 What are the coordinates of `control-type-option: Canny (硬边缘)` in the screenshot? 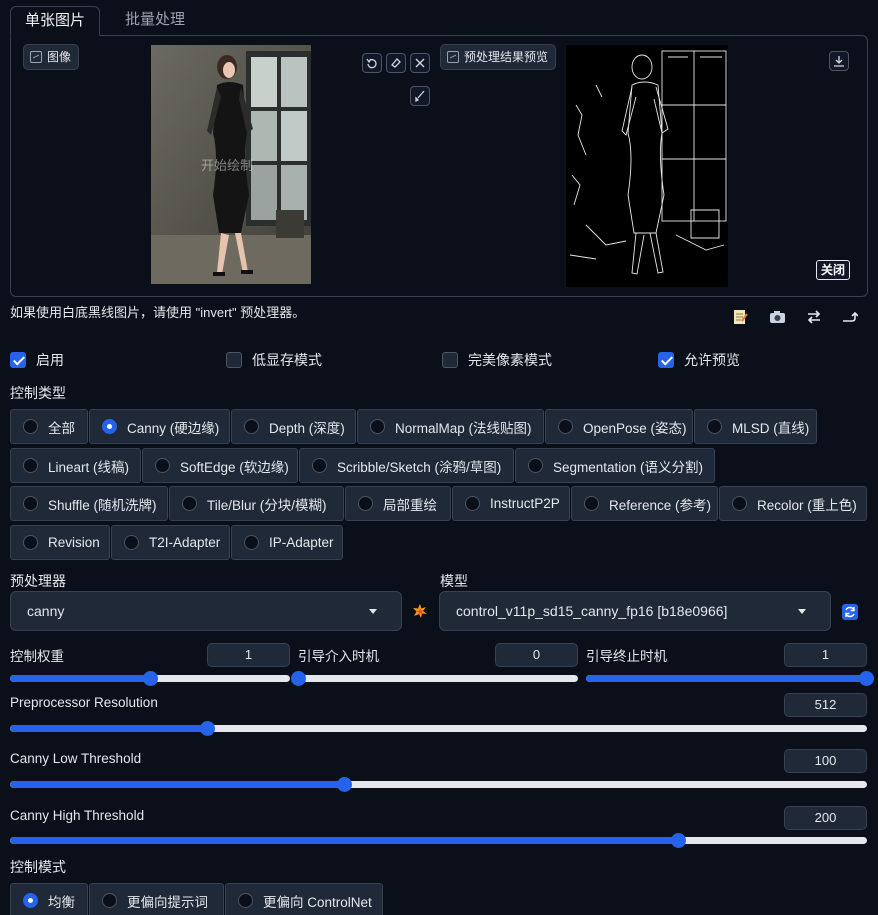 It's located at (159, 426).